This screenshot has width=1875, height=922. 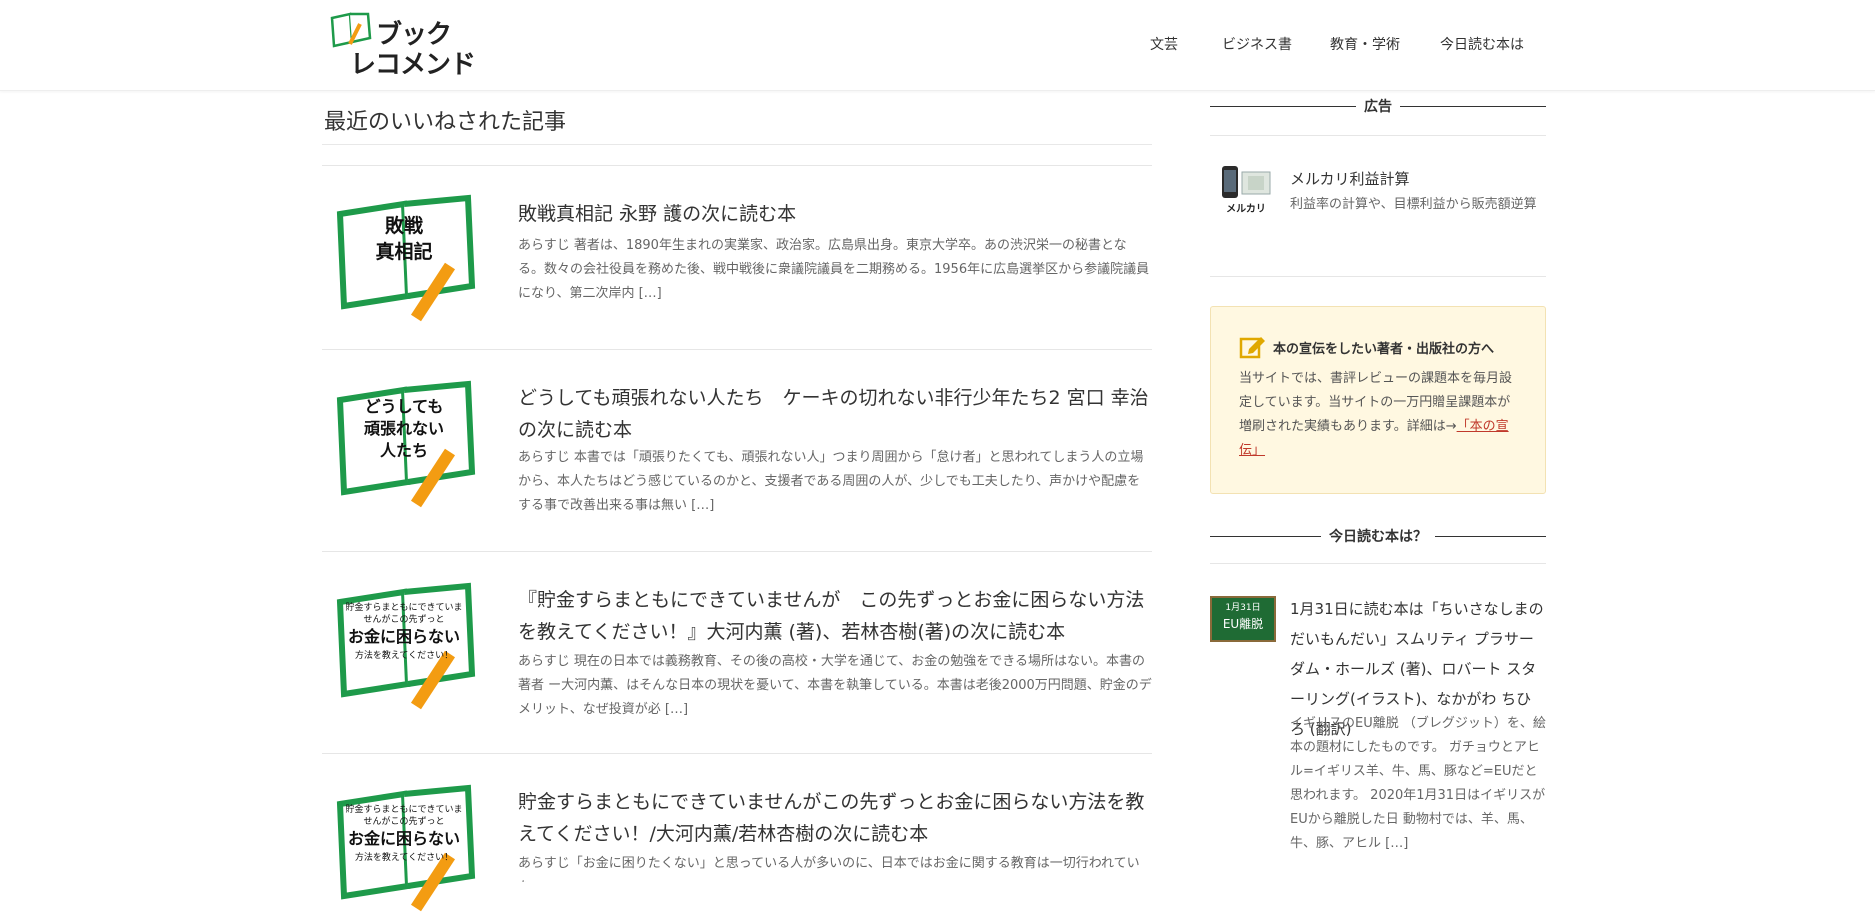 I want to click on thumb-text: 敗戦, so click(x=404, y=225).